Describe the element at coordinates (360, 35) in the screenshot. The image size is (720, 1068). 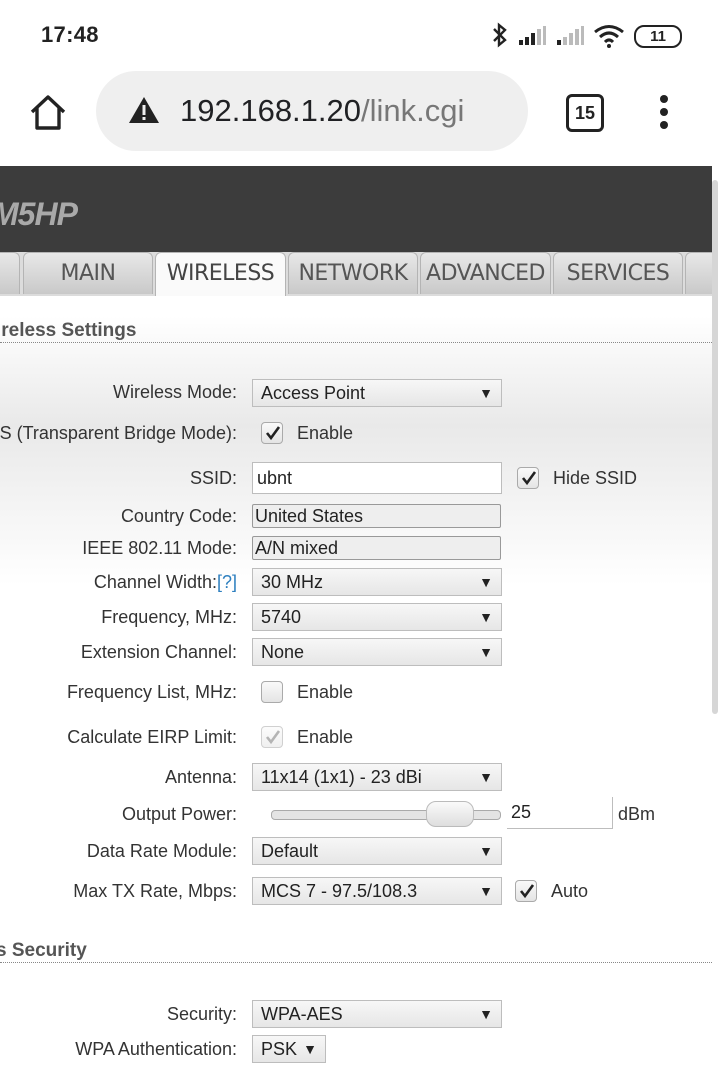
I see `status-bar: 17:48 11` at that location.